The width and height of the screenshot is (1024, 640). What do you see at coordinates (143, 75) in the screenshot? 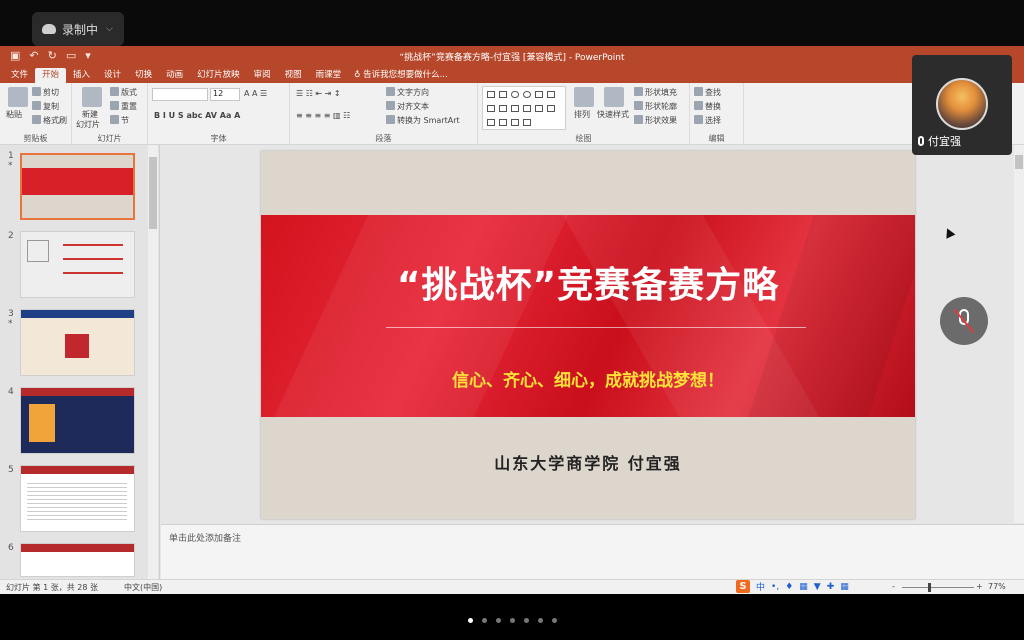
I see `tab-transitions: 切换` at bounding box center [143, 75].